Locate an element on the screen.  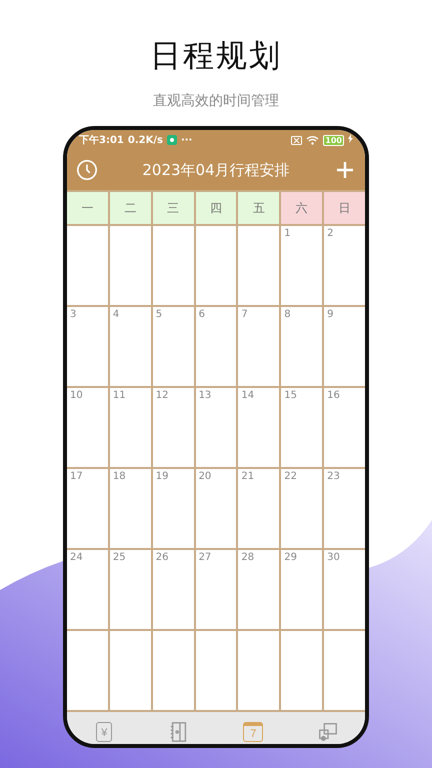
battery-level: 100 is located at coordinates (333, 140).